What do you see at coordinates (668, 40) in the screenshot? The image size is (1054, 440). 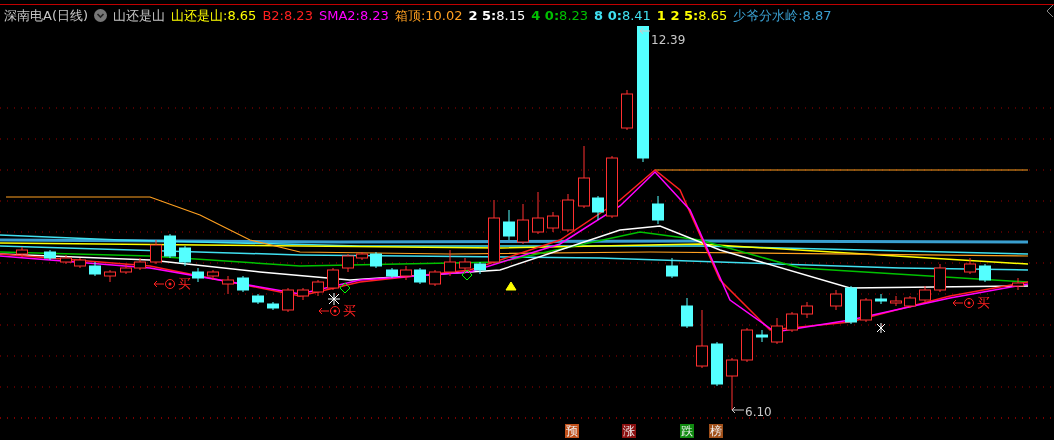 I see `price-label: 12.39` at bounding box center [668, 40].